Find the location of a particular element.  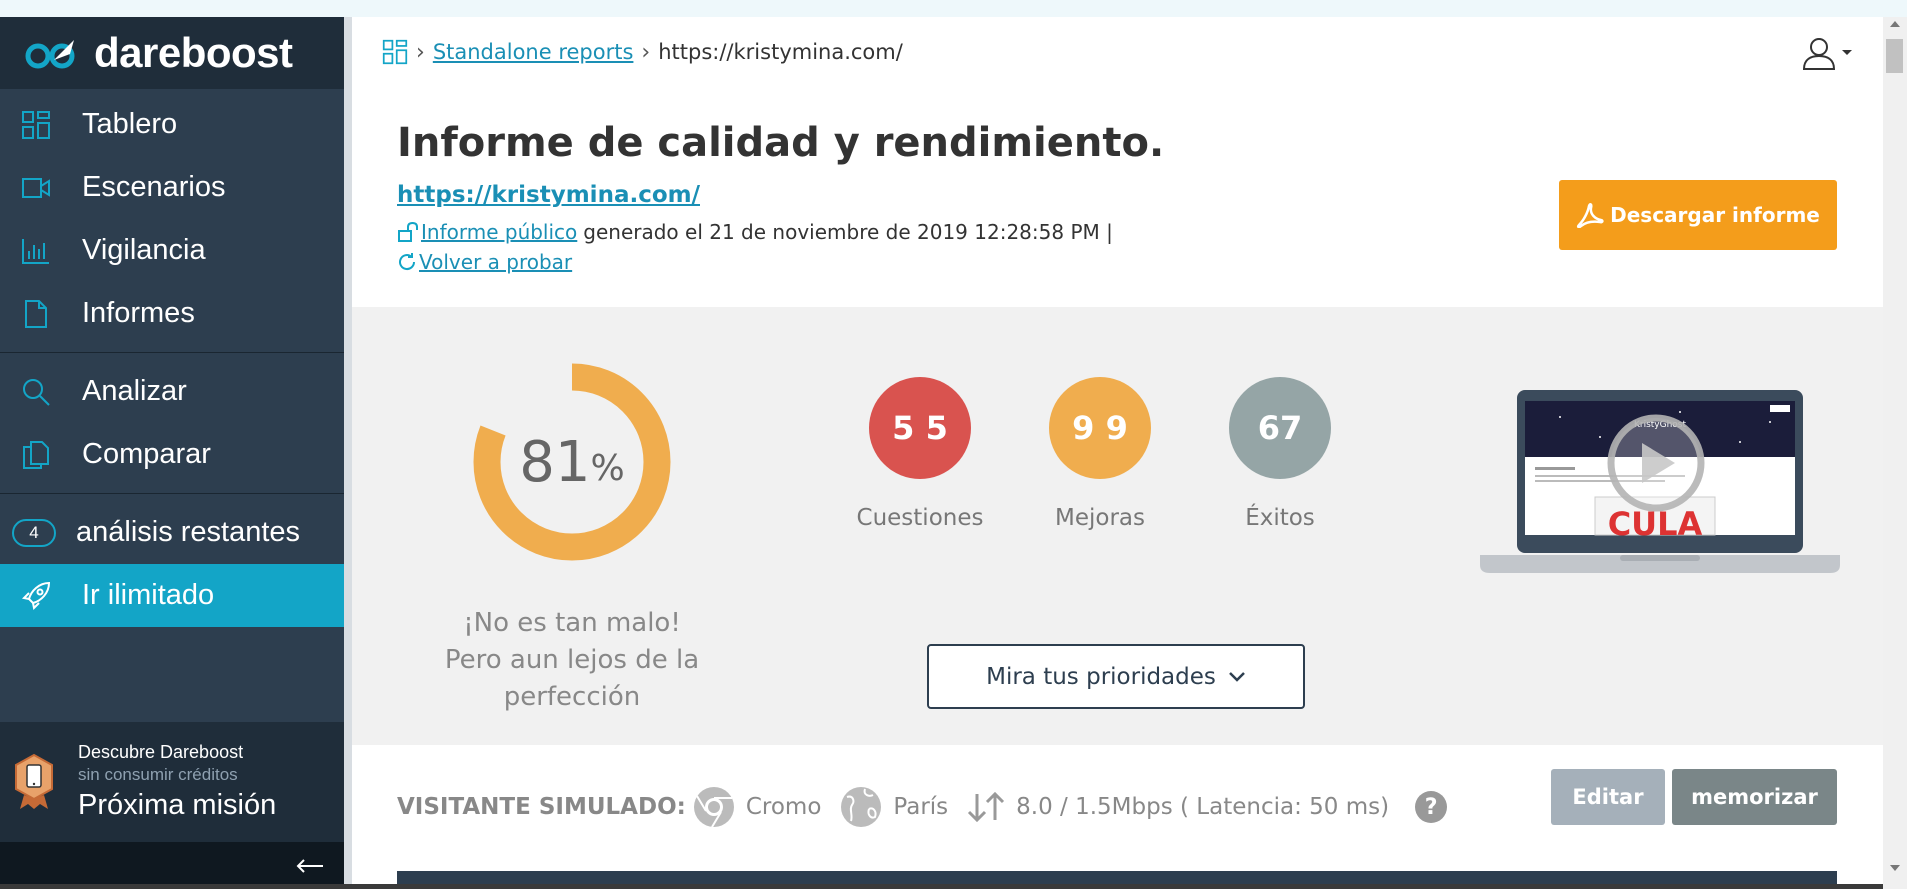

sidebar-item-informes: Informes is located at coordinates (172, 313).